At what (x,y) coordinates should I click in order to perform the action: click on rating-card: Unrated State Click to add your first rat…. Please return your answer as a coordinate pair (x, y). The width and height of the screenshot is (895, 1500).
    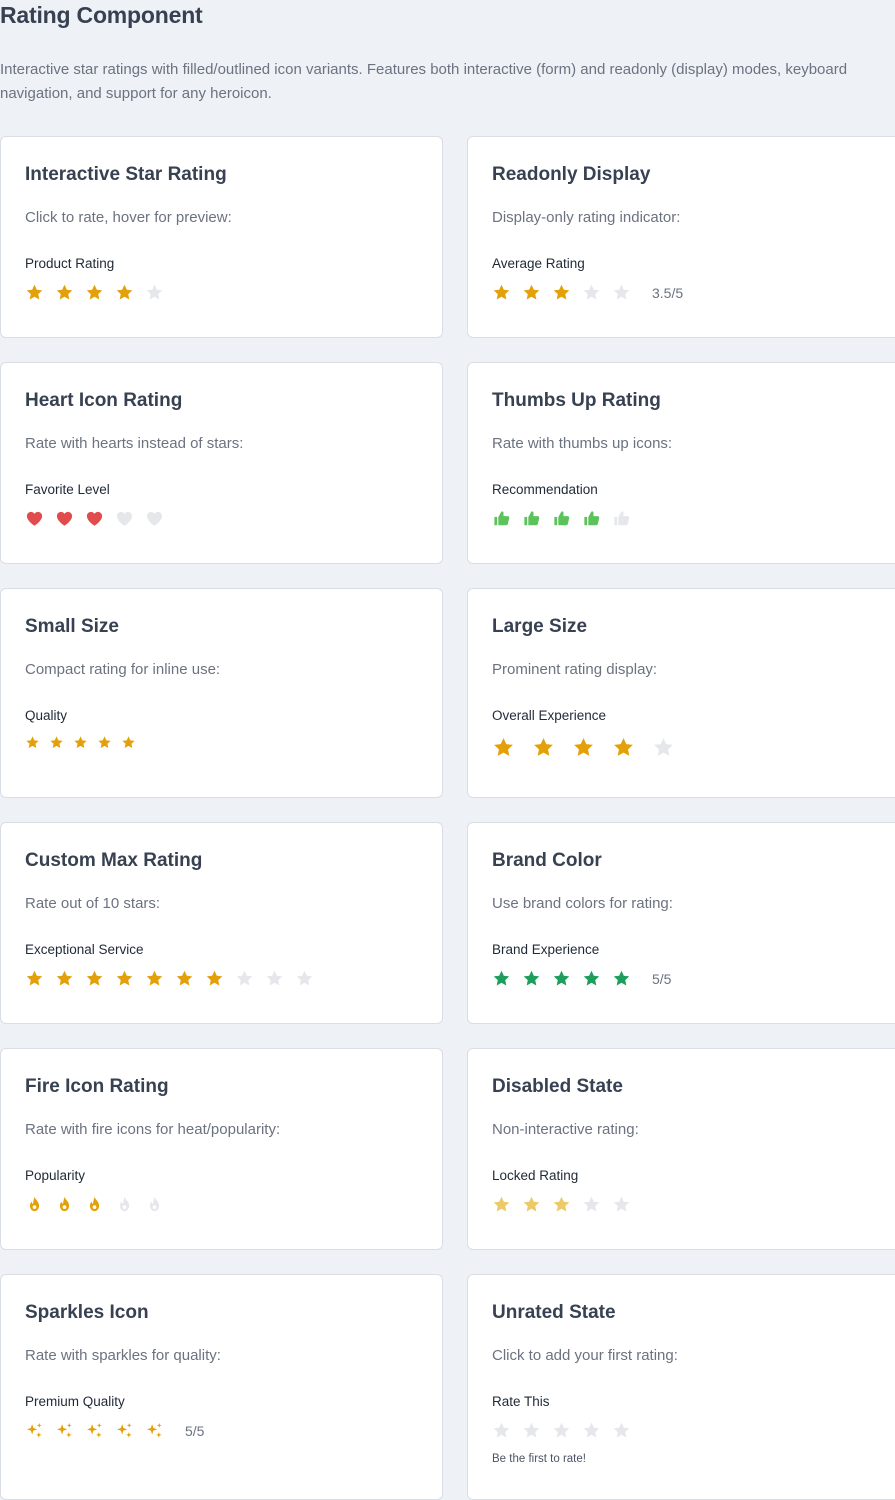
    Looking at the image, I should click on (681, 1387).